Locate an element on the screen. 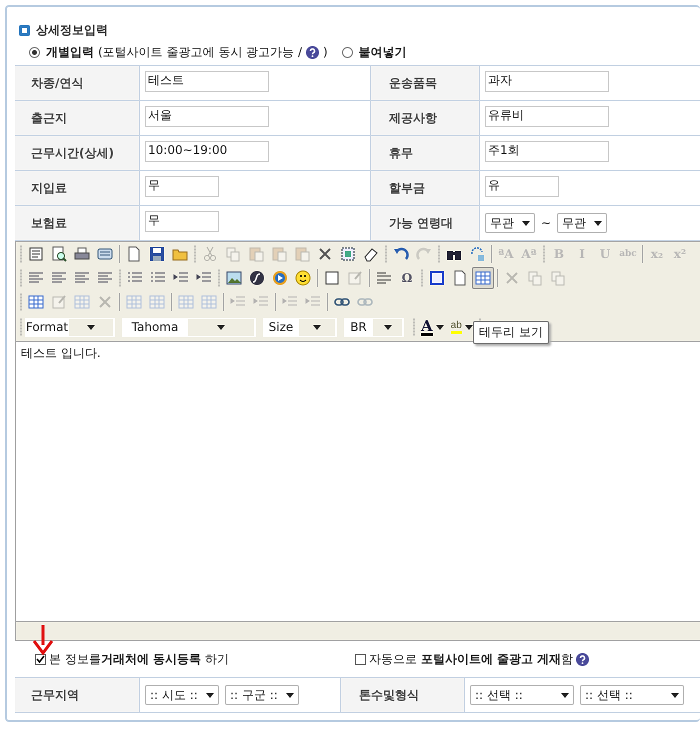 This screenshot has width=700, height=730. magnifier-icon is located at coordinates (59, 254).